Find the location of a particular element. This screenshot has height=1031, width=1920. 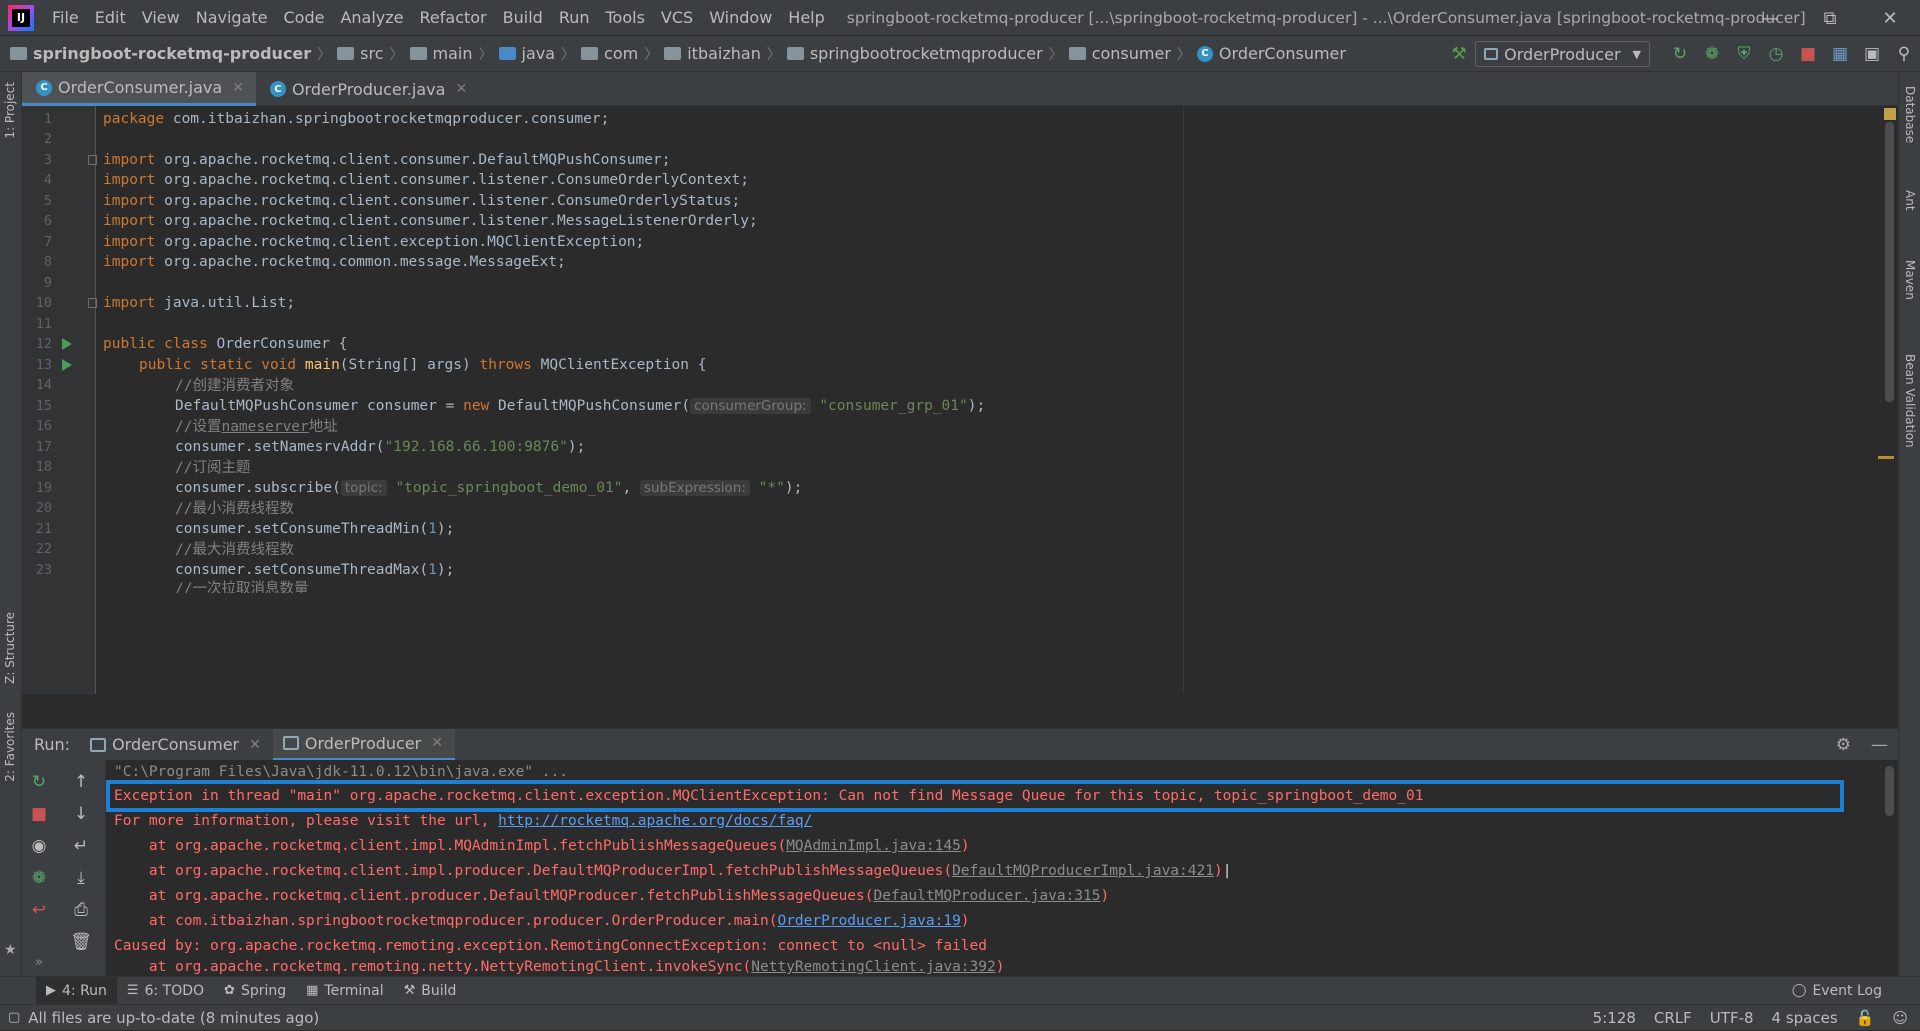

breadcrumb-project: springboot-rocketmq-producer is located at coordinates (160, 53).